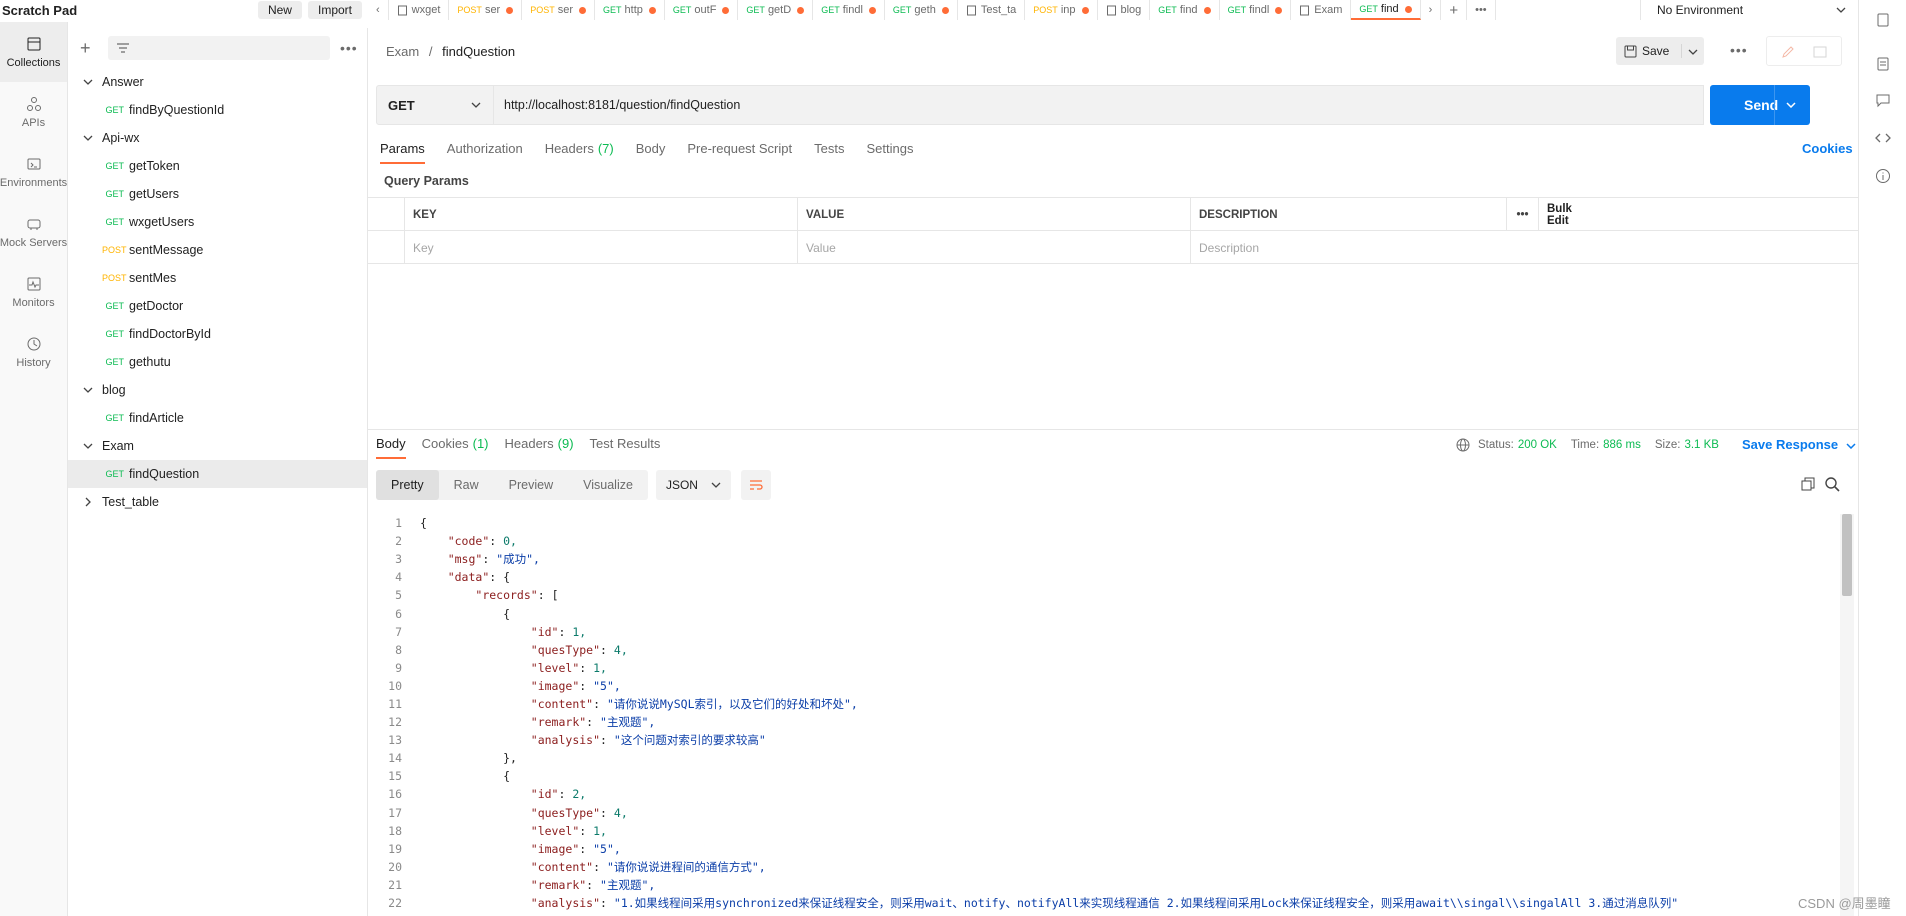 This screenshot has width=1906, height=916. I want to click on documentation-icon, so click(1883, 64).